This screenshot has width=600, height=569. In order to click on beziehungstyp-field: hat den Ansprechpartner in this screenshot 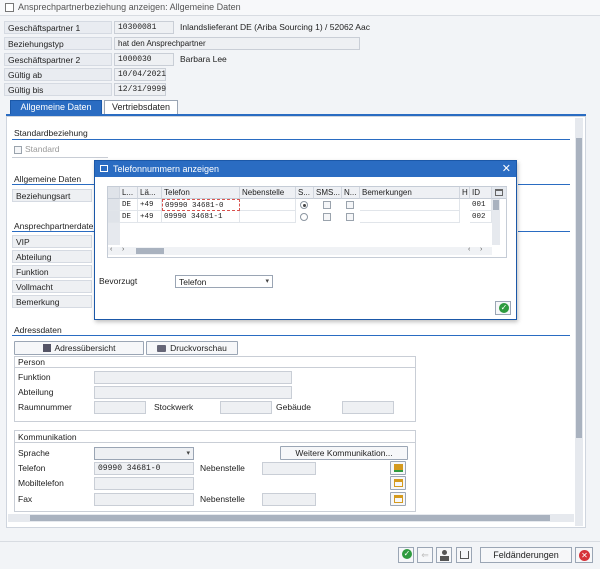, I will do `click(237, 43)`.